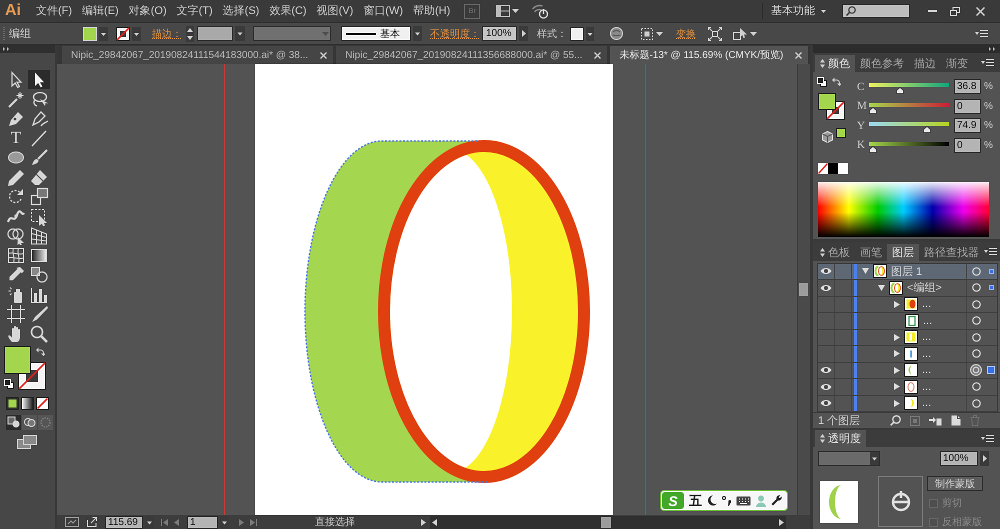  I want to click on panel-menu-icon, so click(981, 33).